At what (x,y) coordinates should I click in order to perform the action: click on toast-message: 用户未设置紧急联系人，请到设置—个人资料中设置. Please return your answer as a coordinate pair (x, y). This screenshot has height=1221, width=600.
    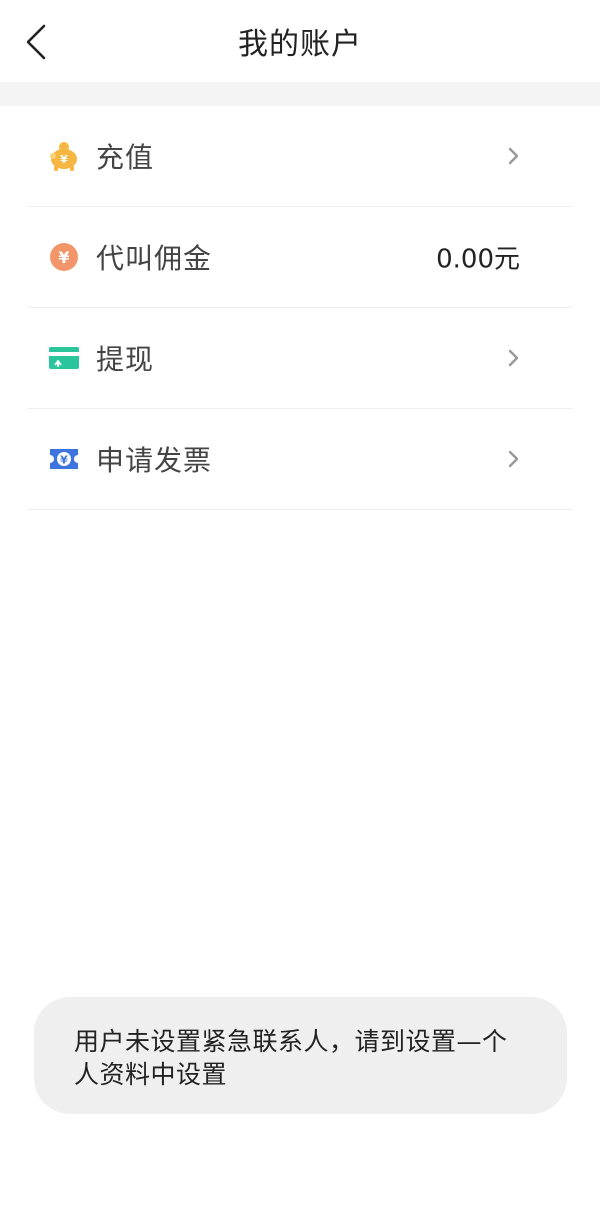
    Looking at the image, I should click on (300, 1055).